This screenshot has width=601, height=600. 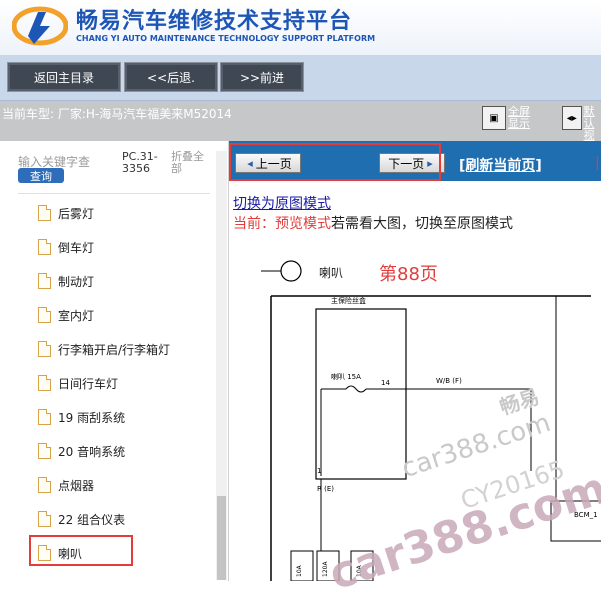 I want to click on sidebar-scrollbar, so click(x=221, y=365).